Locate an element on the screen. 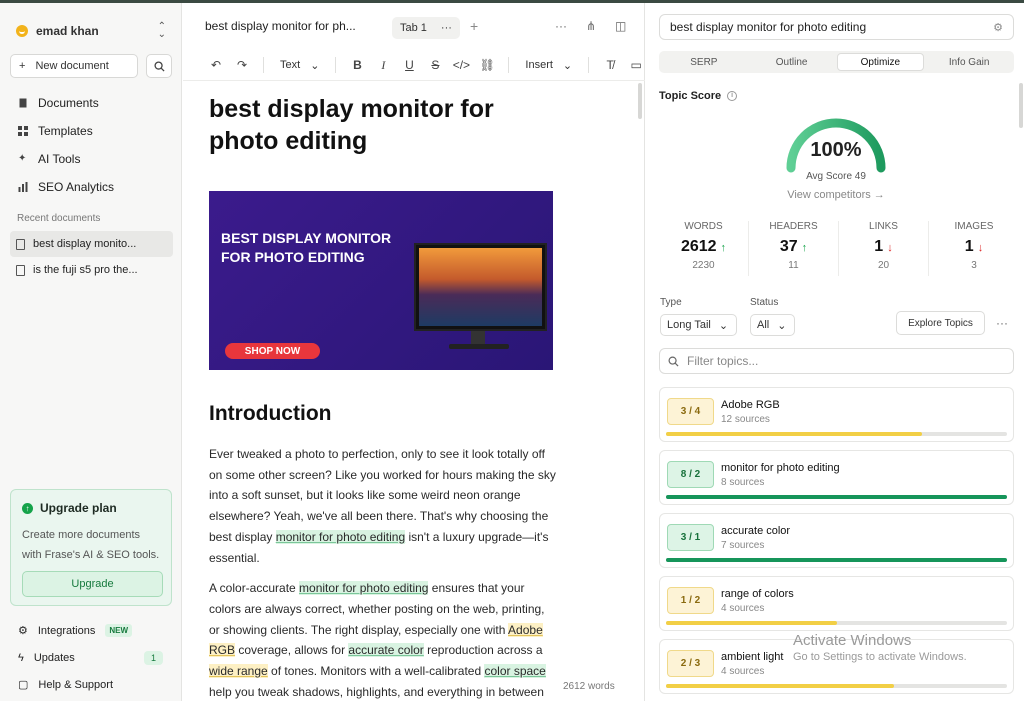  insert-dropdown: Insert ⌄ is located at coordinates (548, 65).